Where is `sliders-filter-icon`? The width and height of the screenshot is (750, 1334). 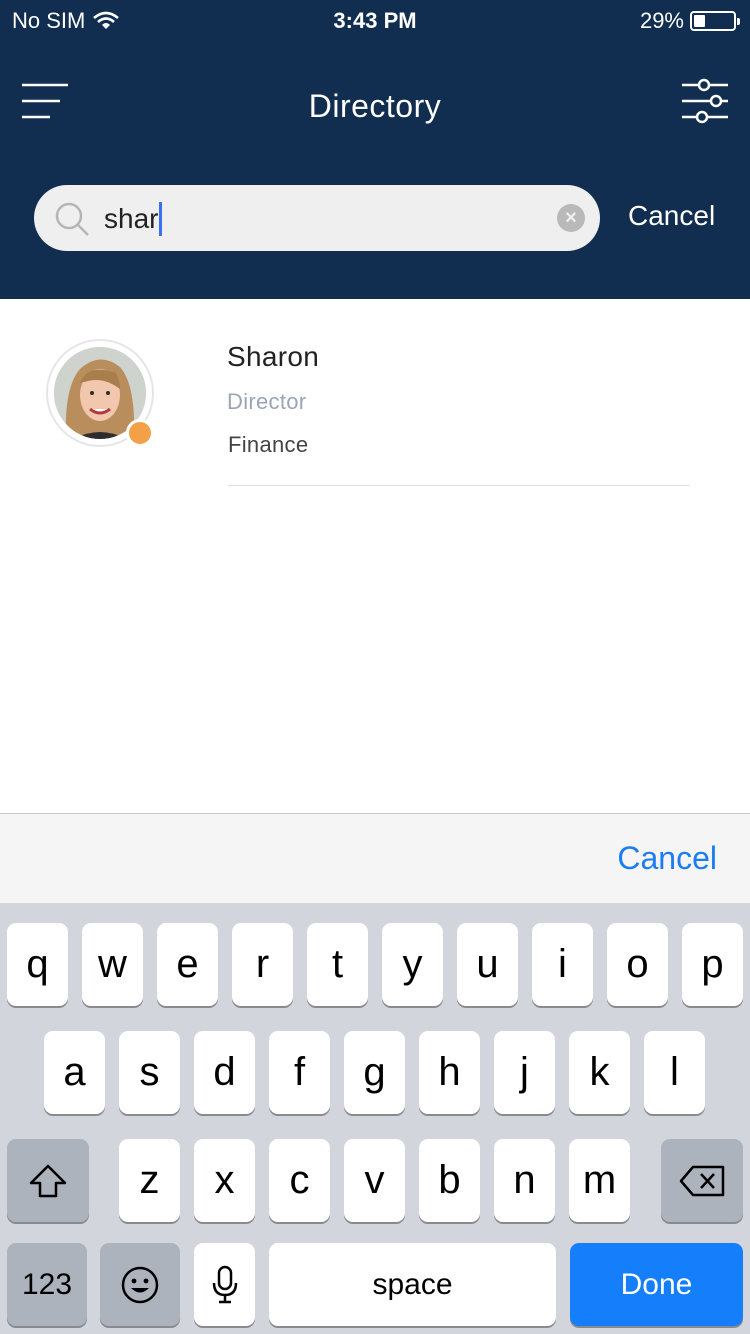
sliders-filter-icon is located at coordinates (706, 101).